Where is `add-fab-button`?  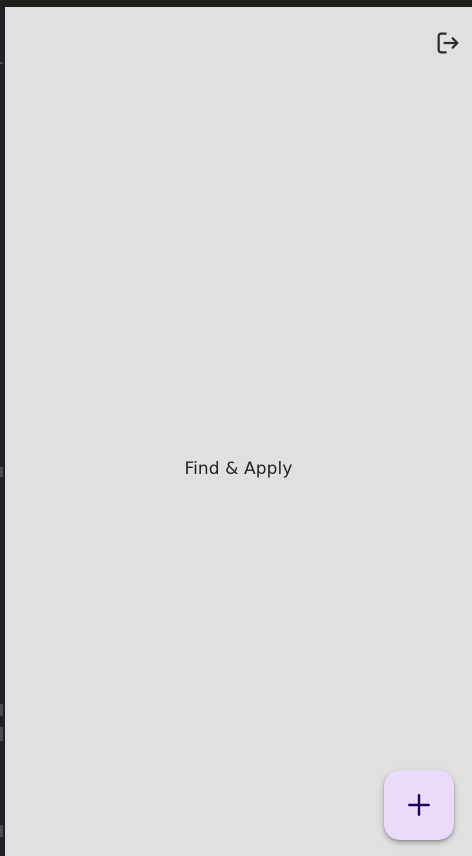
add-fab-button is located at coordinates (419, 805).